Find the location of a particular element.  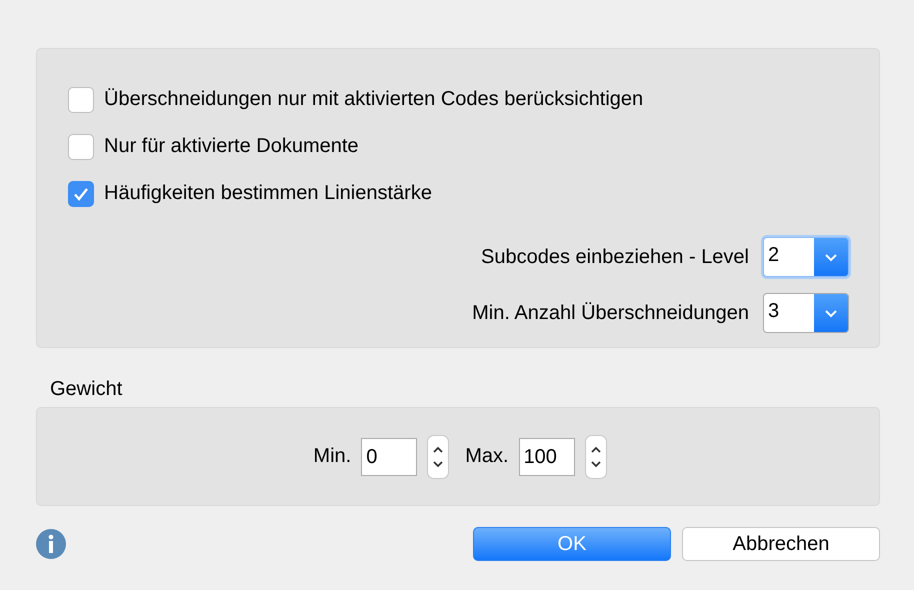

cancel-button: Abbrechen is located at coordinates (781, 544).